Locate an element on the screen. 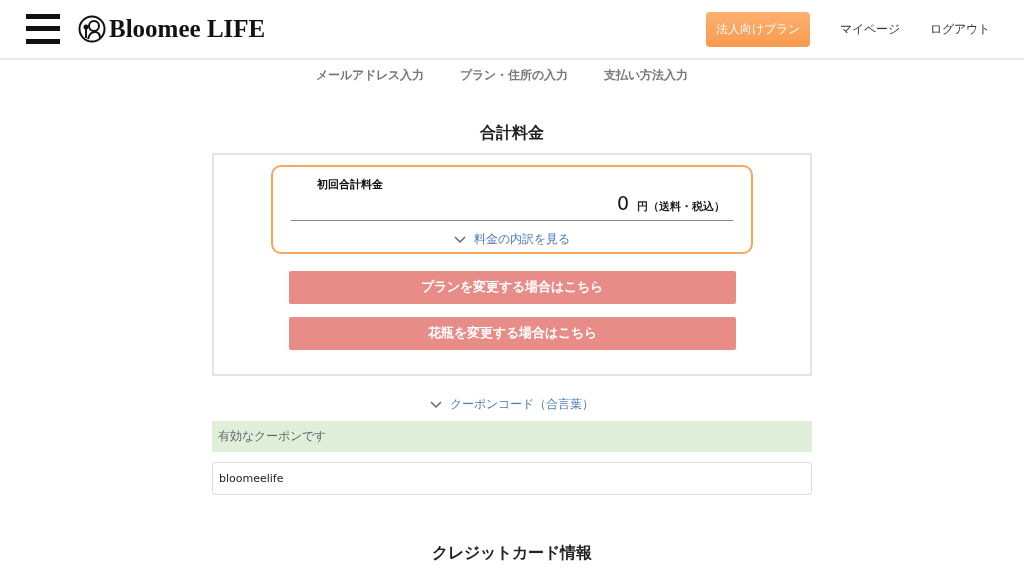 The height and width of the screenshot is (576, 1024). brand-name: Bloomee LIFE is located at coordinates (187, 29).